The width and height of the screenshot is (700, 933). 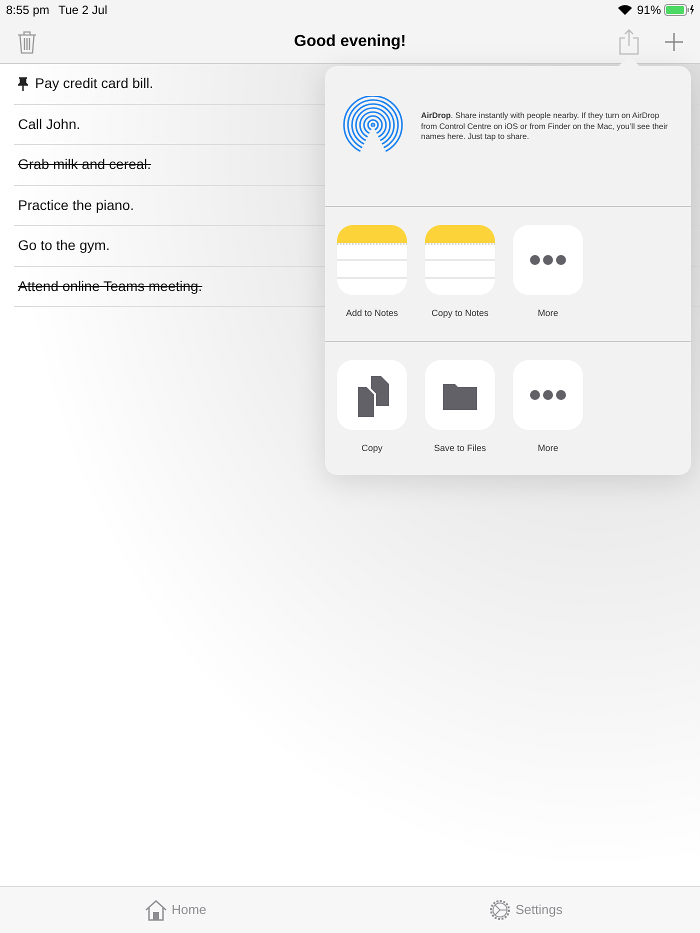 What do you see at coordinates (373, 125) in the screenshot?
I see `airdrop-icon` at bounding box center [373, 125].